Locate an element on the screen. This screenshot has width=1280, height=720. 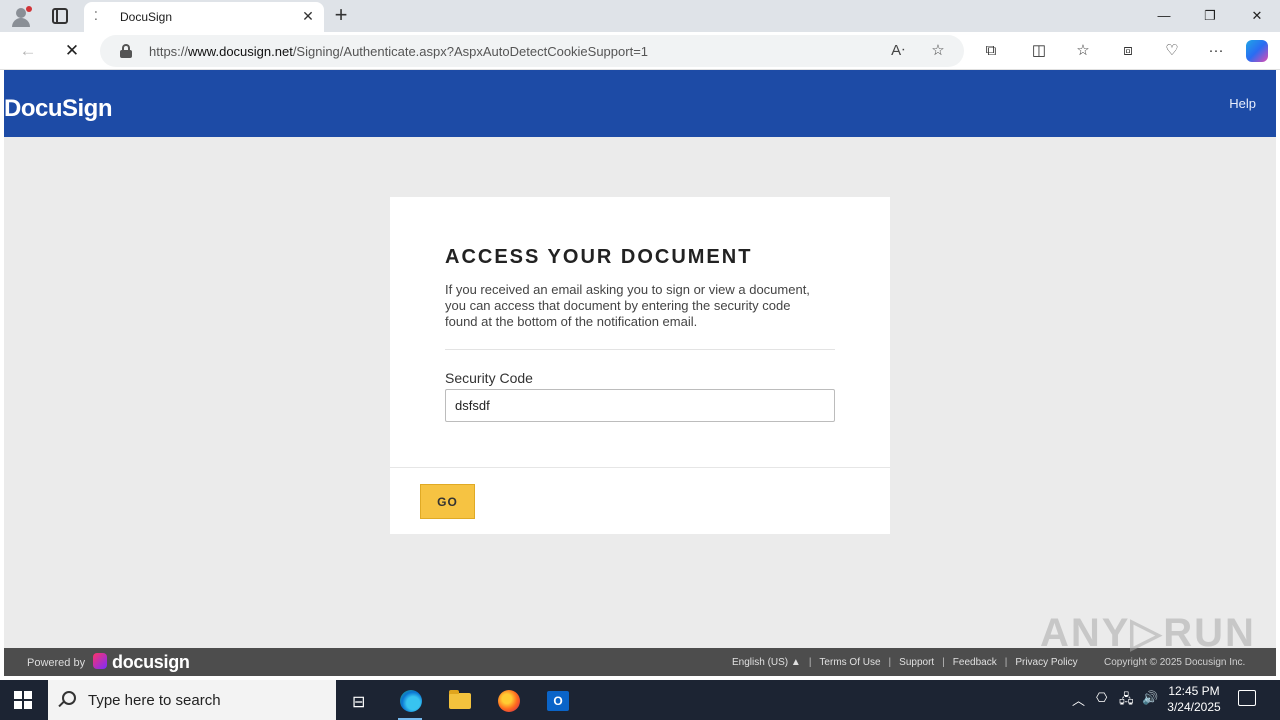
new-tab-button: + is located at coordinates (341, 15).